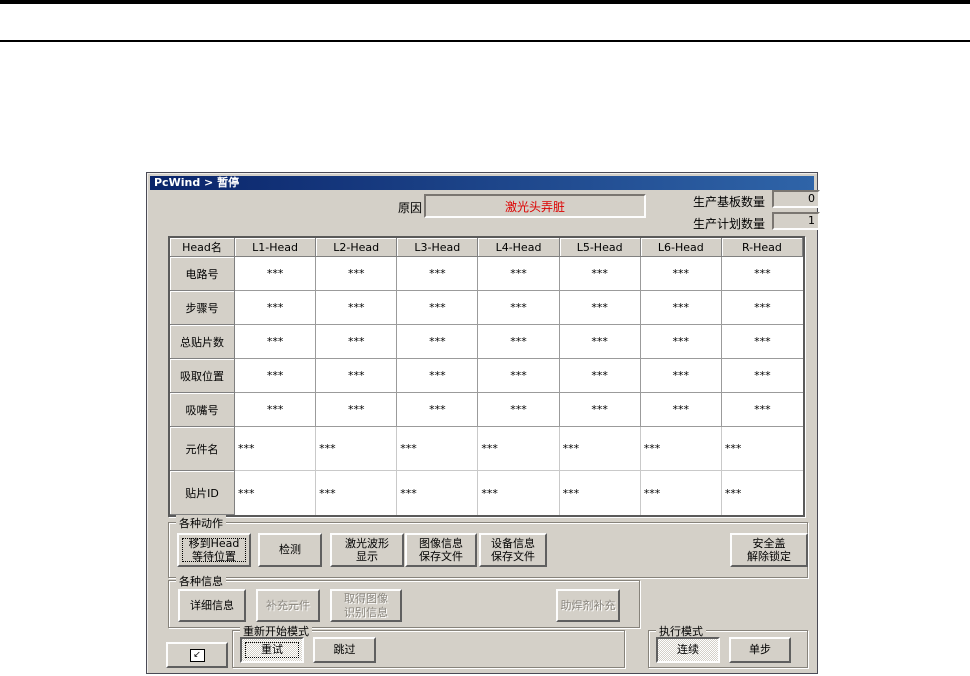 Image resolution: width=970 pixels, height=676 pixels. Describe the element at coordinates (534, 206) in the screenshot. I see `reason-text: 激光头弄脏` at that location.